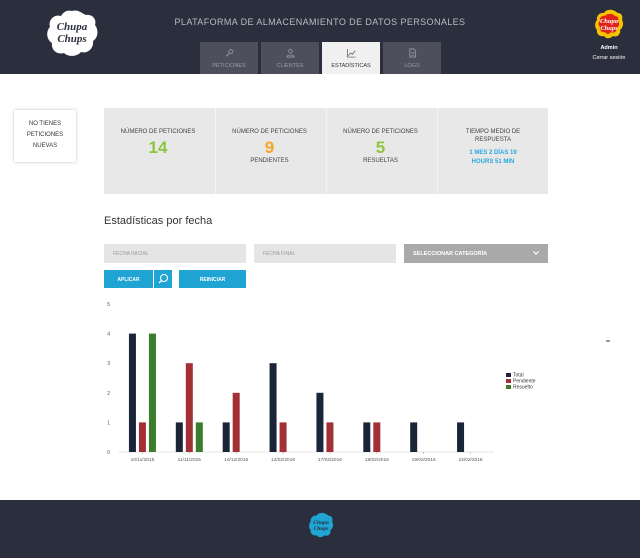 This screenshot has width=640, height=558. I want to click on stat-total: NÚMERO DE PETICIONES 14, so click(158, 151).